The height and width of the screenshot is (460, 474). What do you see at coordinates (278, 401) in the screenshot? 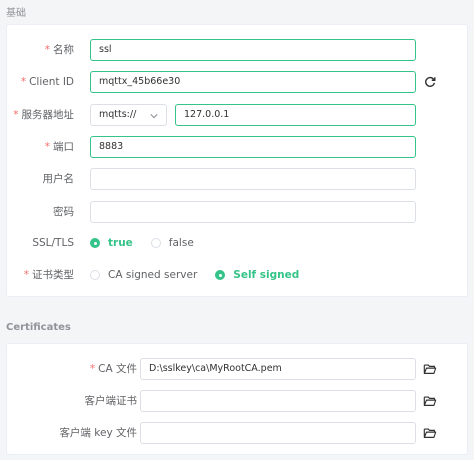
I see `client-cert-input` at bounding box center [278, 401].